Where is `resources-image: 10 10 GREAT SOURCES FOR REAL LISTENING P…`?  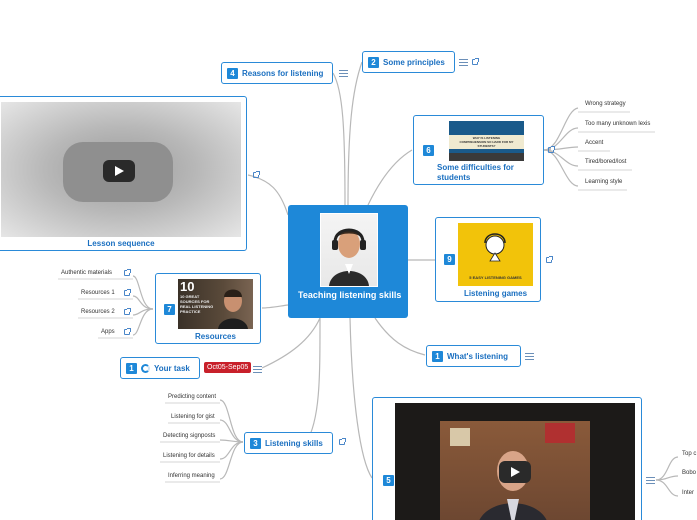
resources-image: 10 10 GREAT SOURCES FOR REAL LISTENING P… is located at coordinates (215, 304).